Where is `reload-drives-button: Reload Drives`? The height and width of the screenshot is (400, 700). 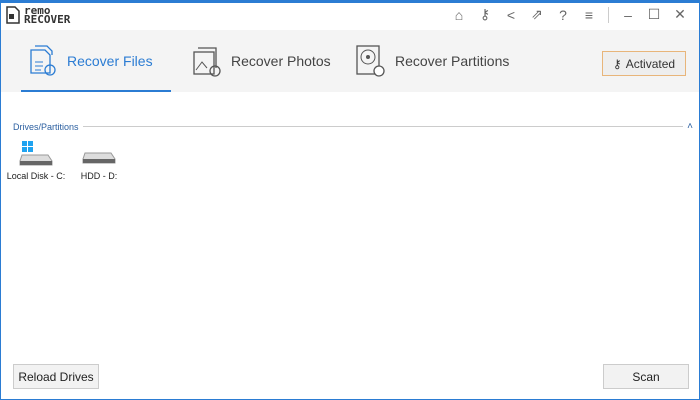
reload-drives-button: Reload Drives is located at coordinates (56, 376).